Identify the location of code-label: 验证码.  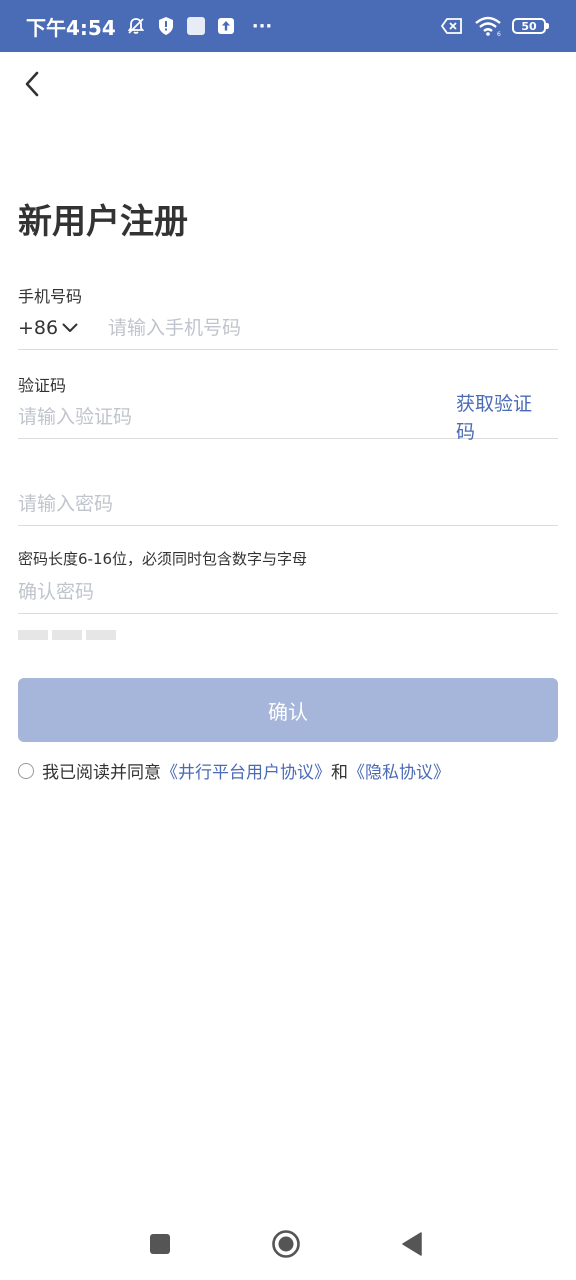
(42, 385).